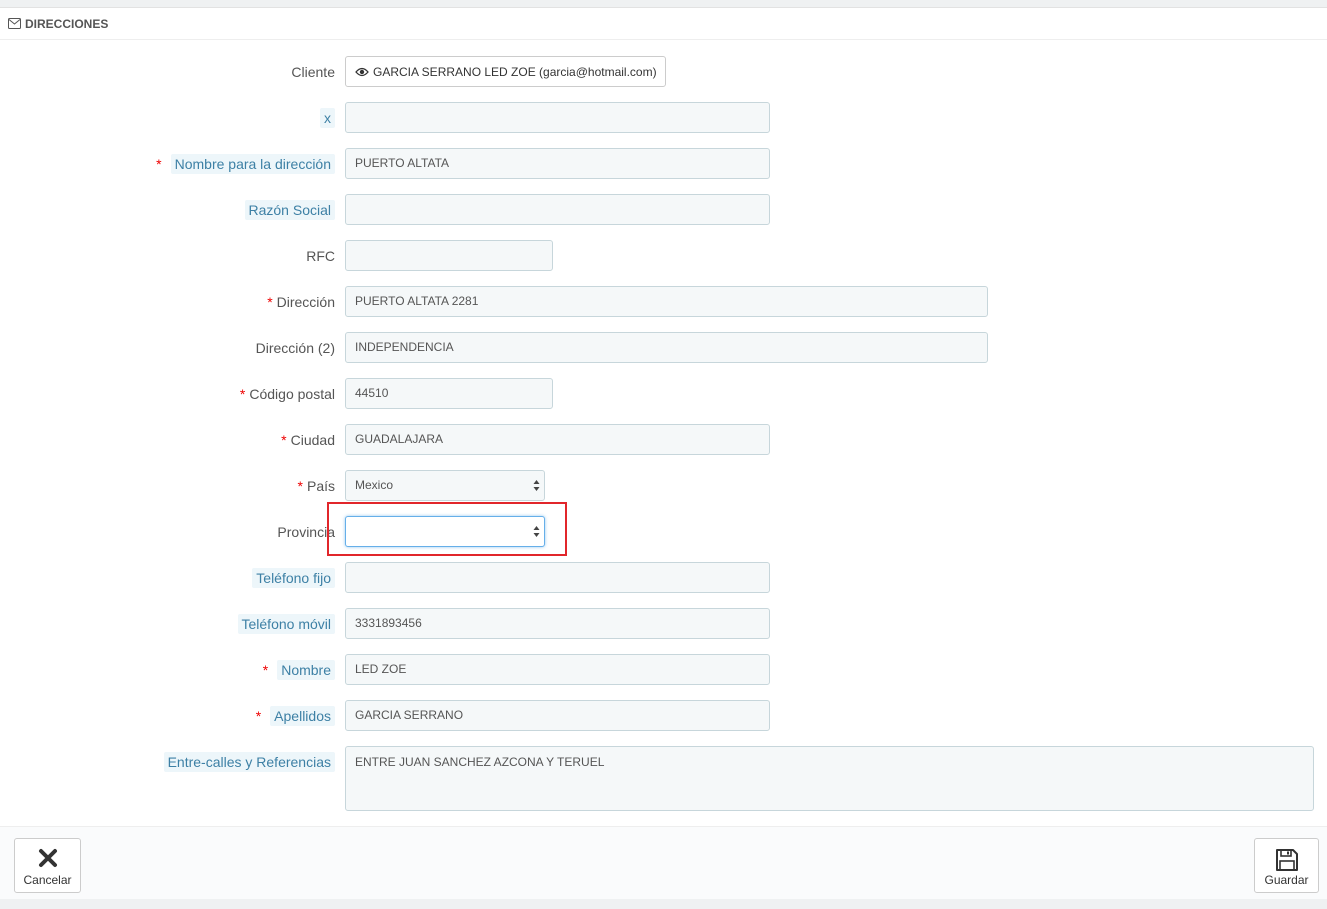  What do you see at coordinates (295, 715) in the screenshot?
I see `label-lastname: * Apellidos` at bounding box center [295, 715].